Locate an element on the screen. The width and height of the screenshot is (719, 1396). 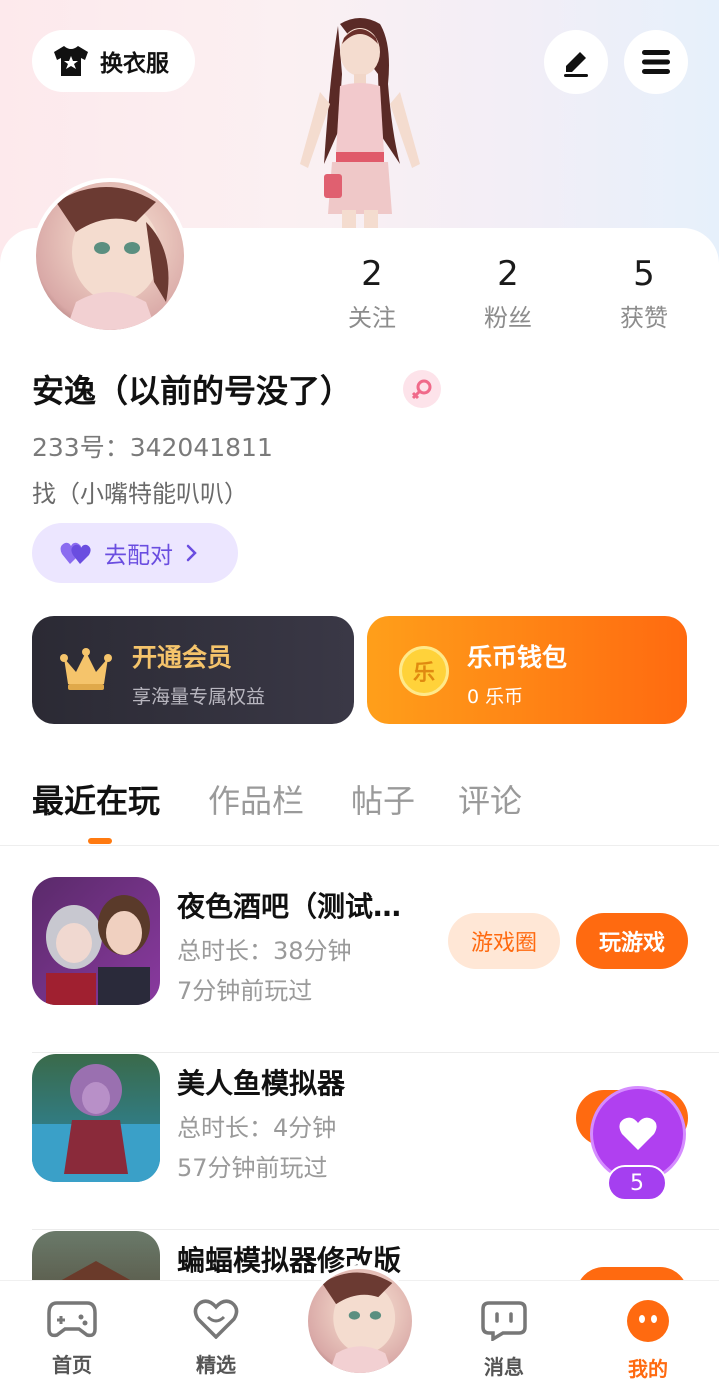
nav-mine: 我的 is located at coordinates (648, 1340).